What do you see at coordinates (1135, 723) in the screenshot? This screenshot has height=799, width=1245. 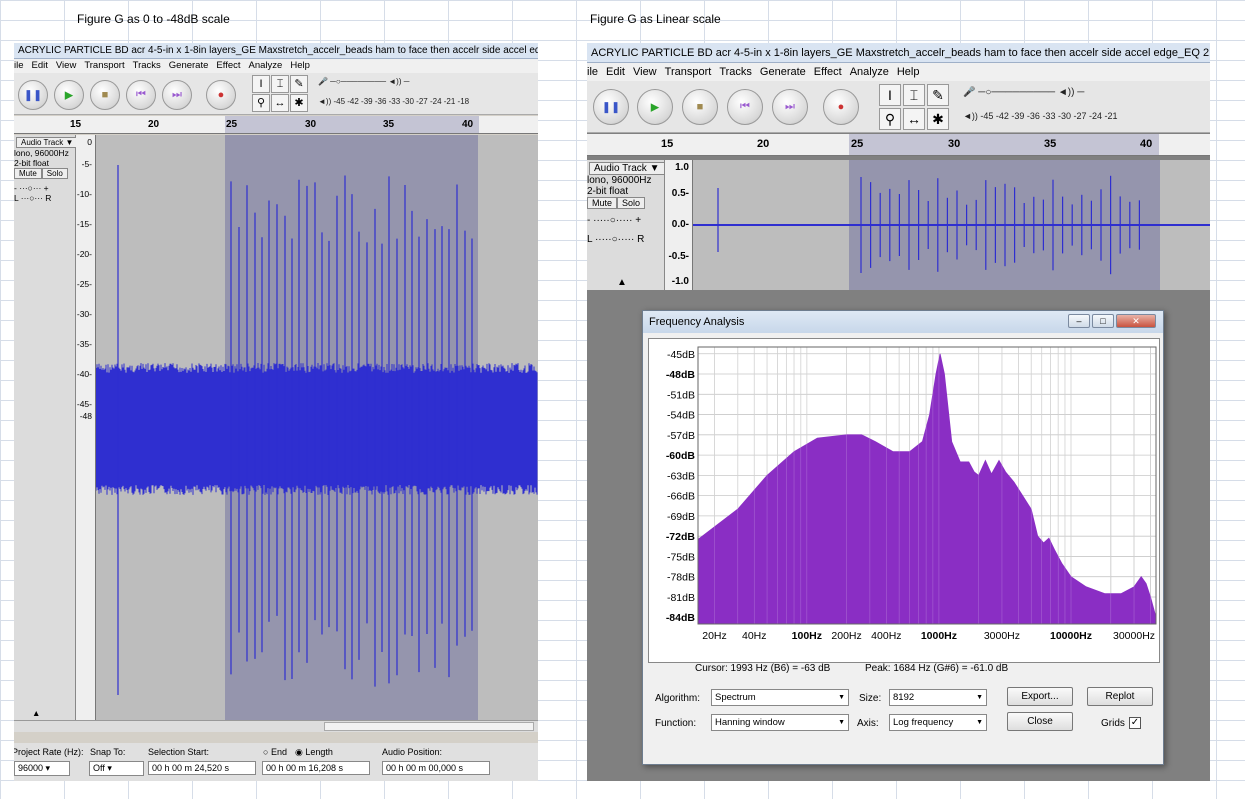 I see `grids-checkbox: ✓` at bounding box center [1135, 723].